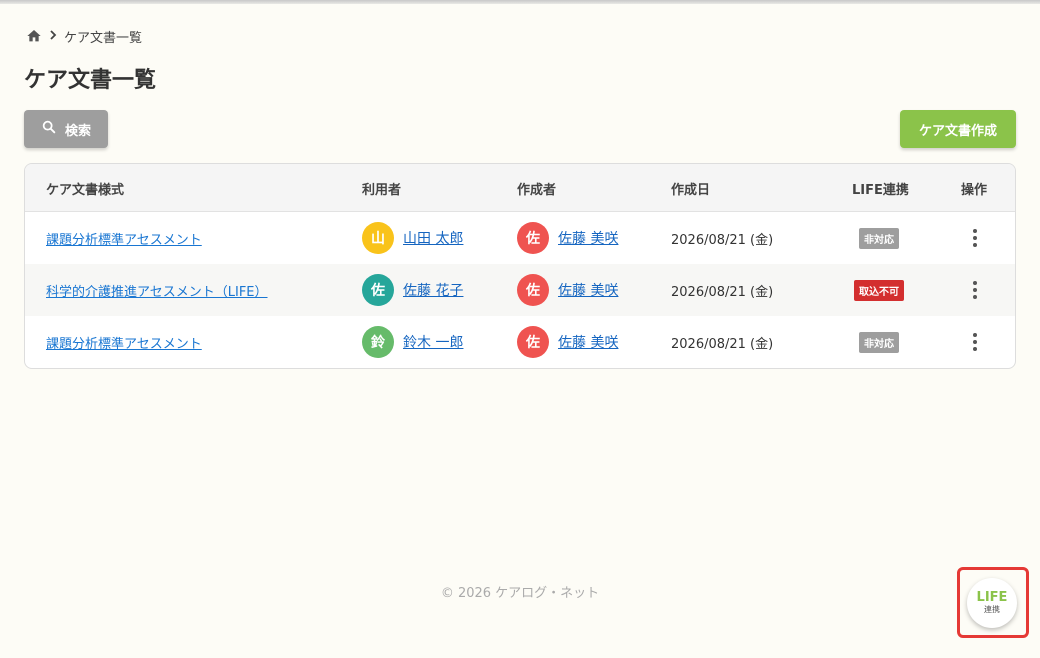 This screenshot has width=1040, height=658. I want to click on life-button-sublabel: 連携, so click(992, 609).